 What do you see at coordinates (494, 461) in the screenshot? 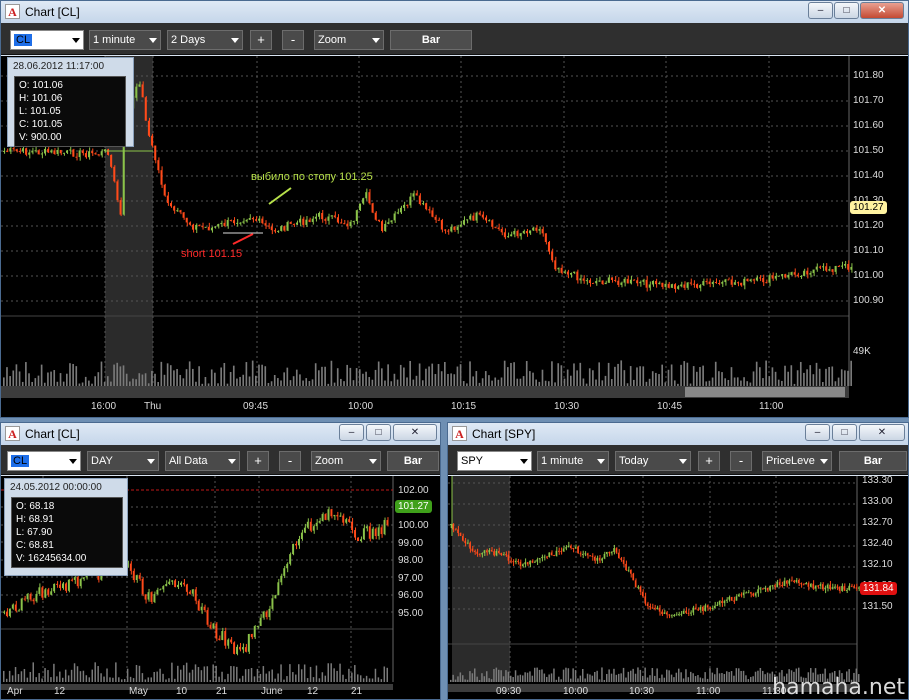
I see `symbol-select: SPY` at bounding box center [494, 461].